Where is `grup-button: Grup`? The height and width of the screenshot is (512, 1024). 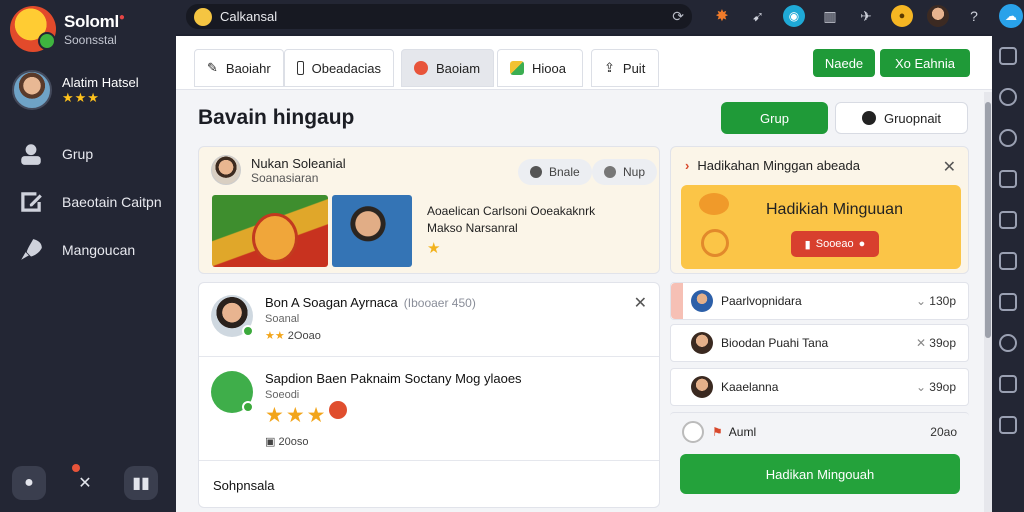 grup-button: Grup is located at coordinates (774, 118).